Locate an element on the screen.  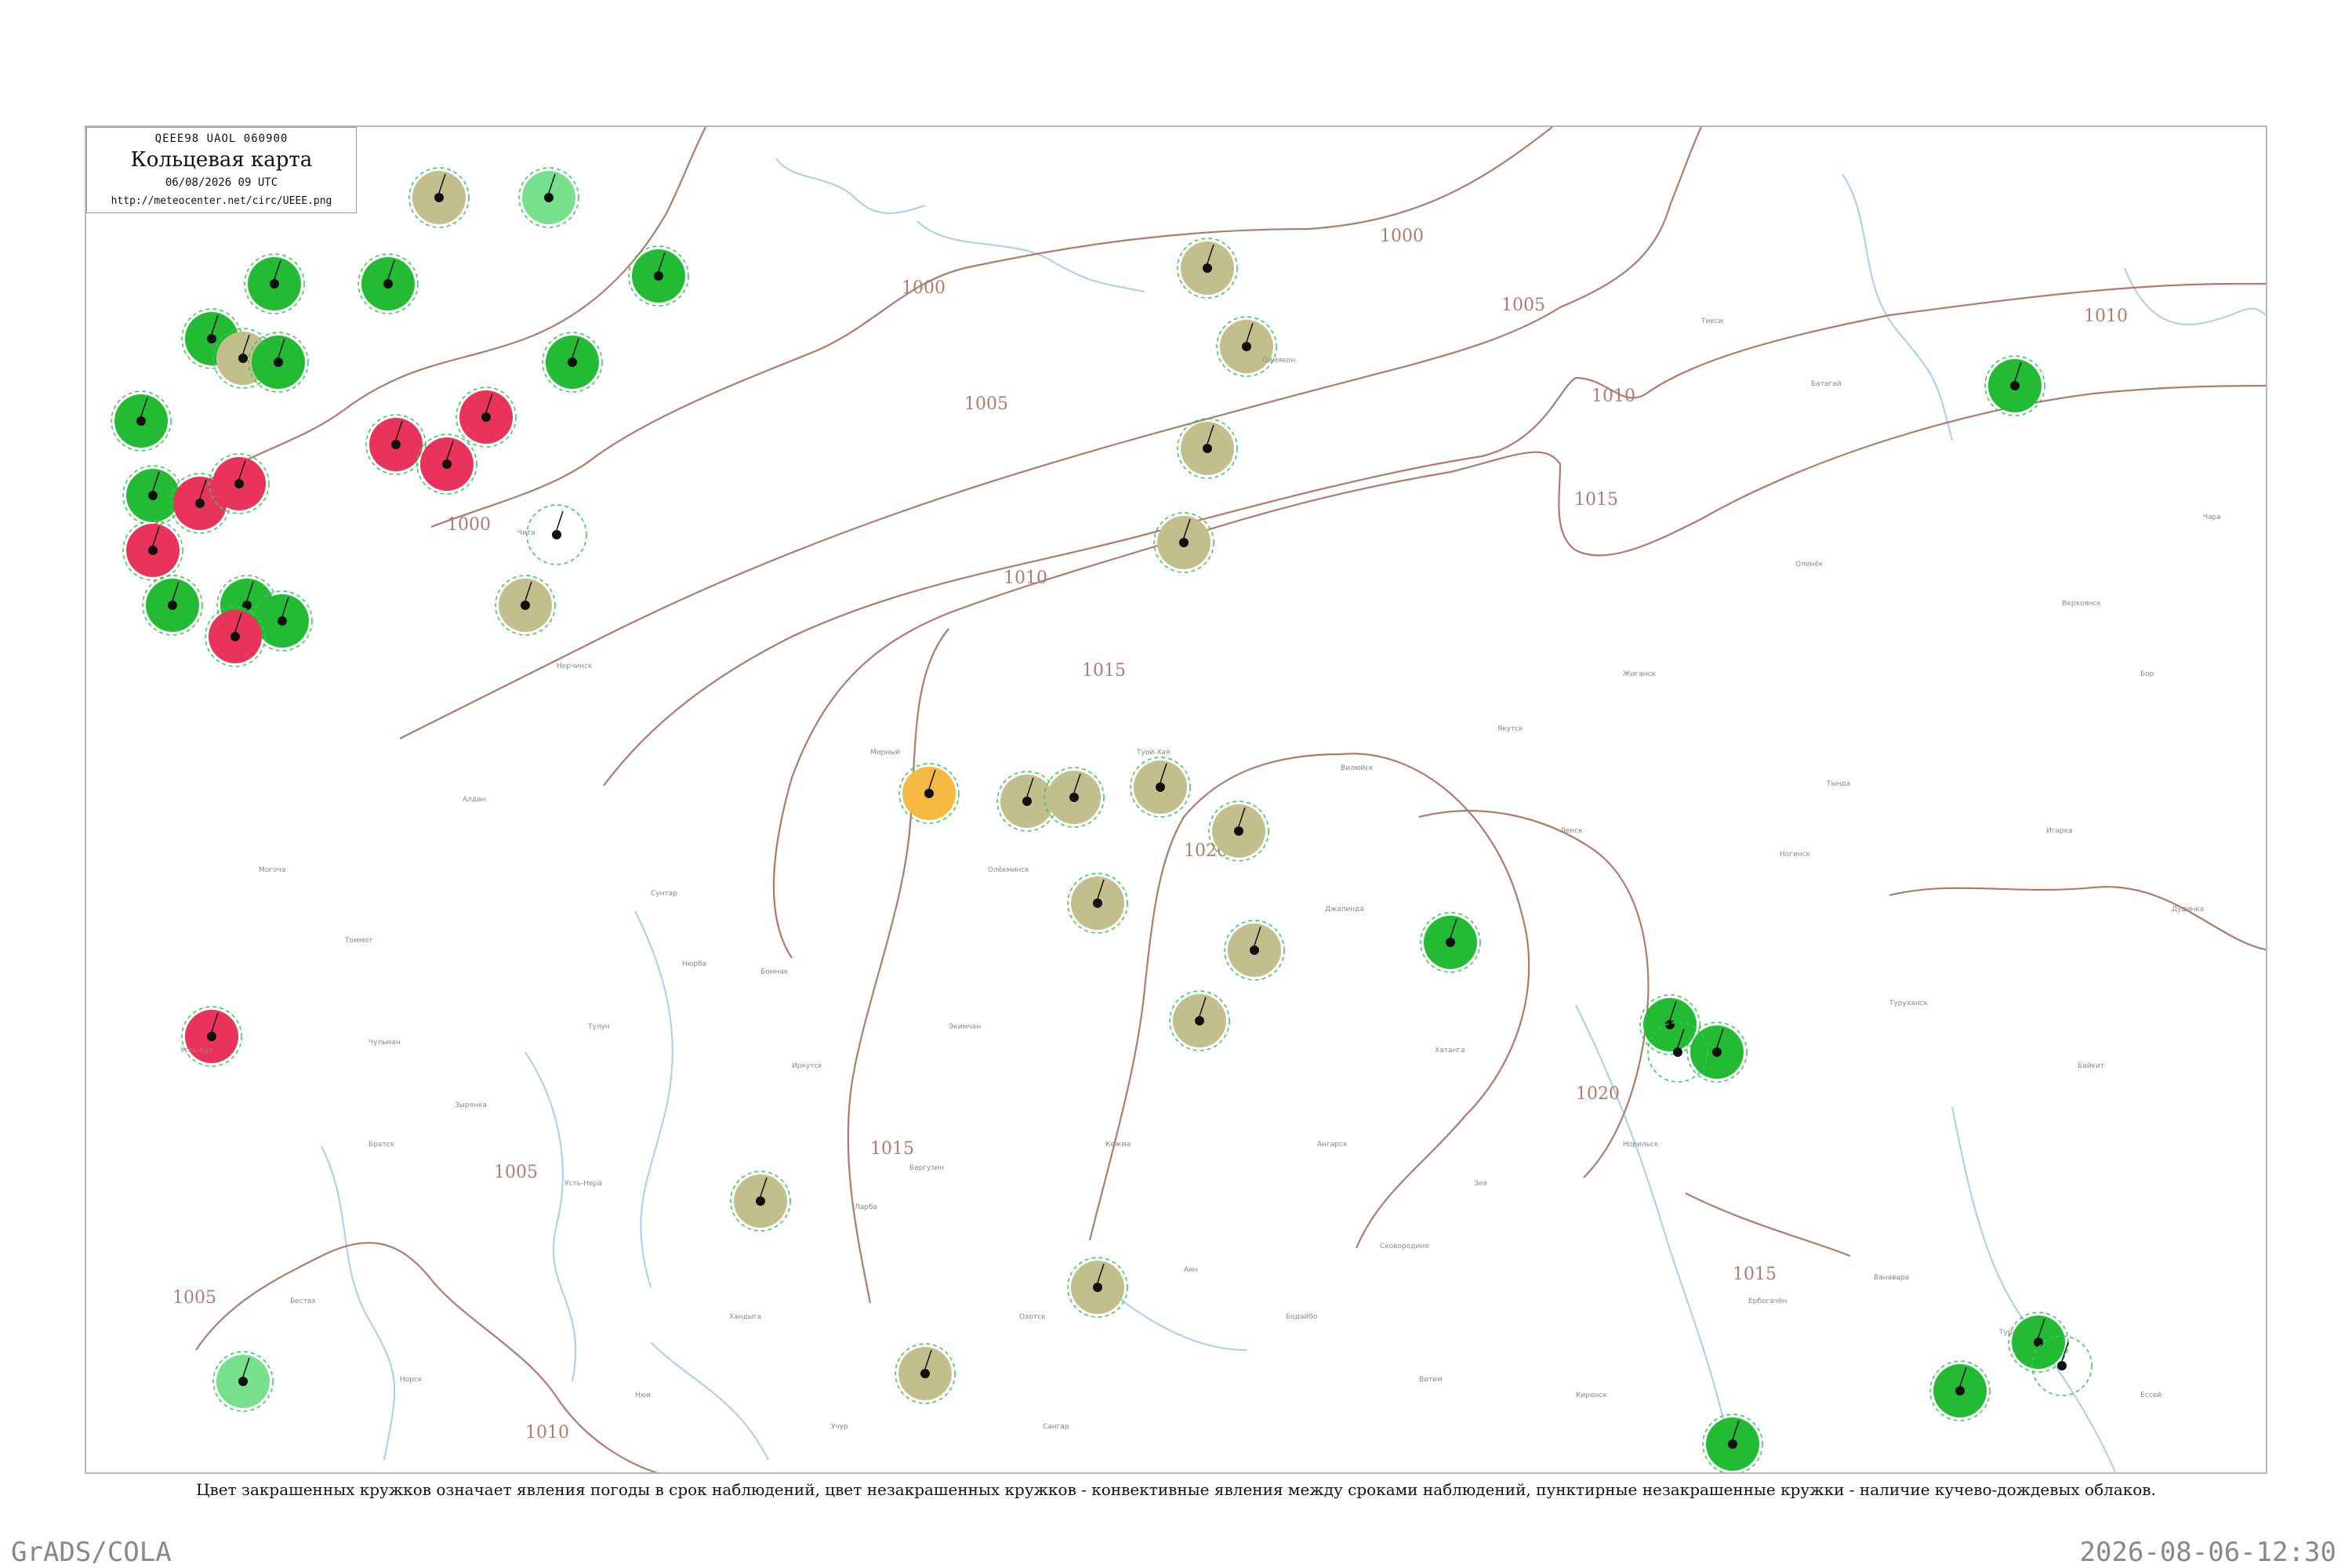
station-name-label: Тында is located at coordinates (1838, 784).